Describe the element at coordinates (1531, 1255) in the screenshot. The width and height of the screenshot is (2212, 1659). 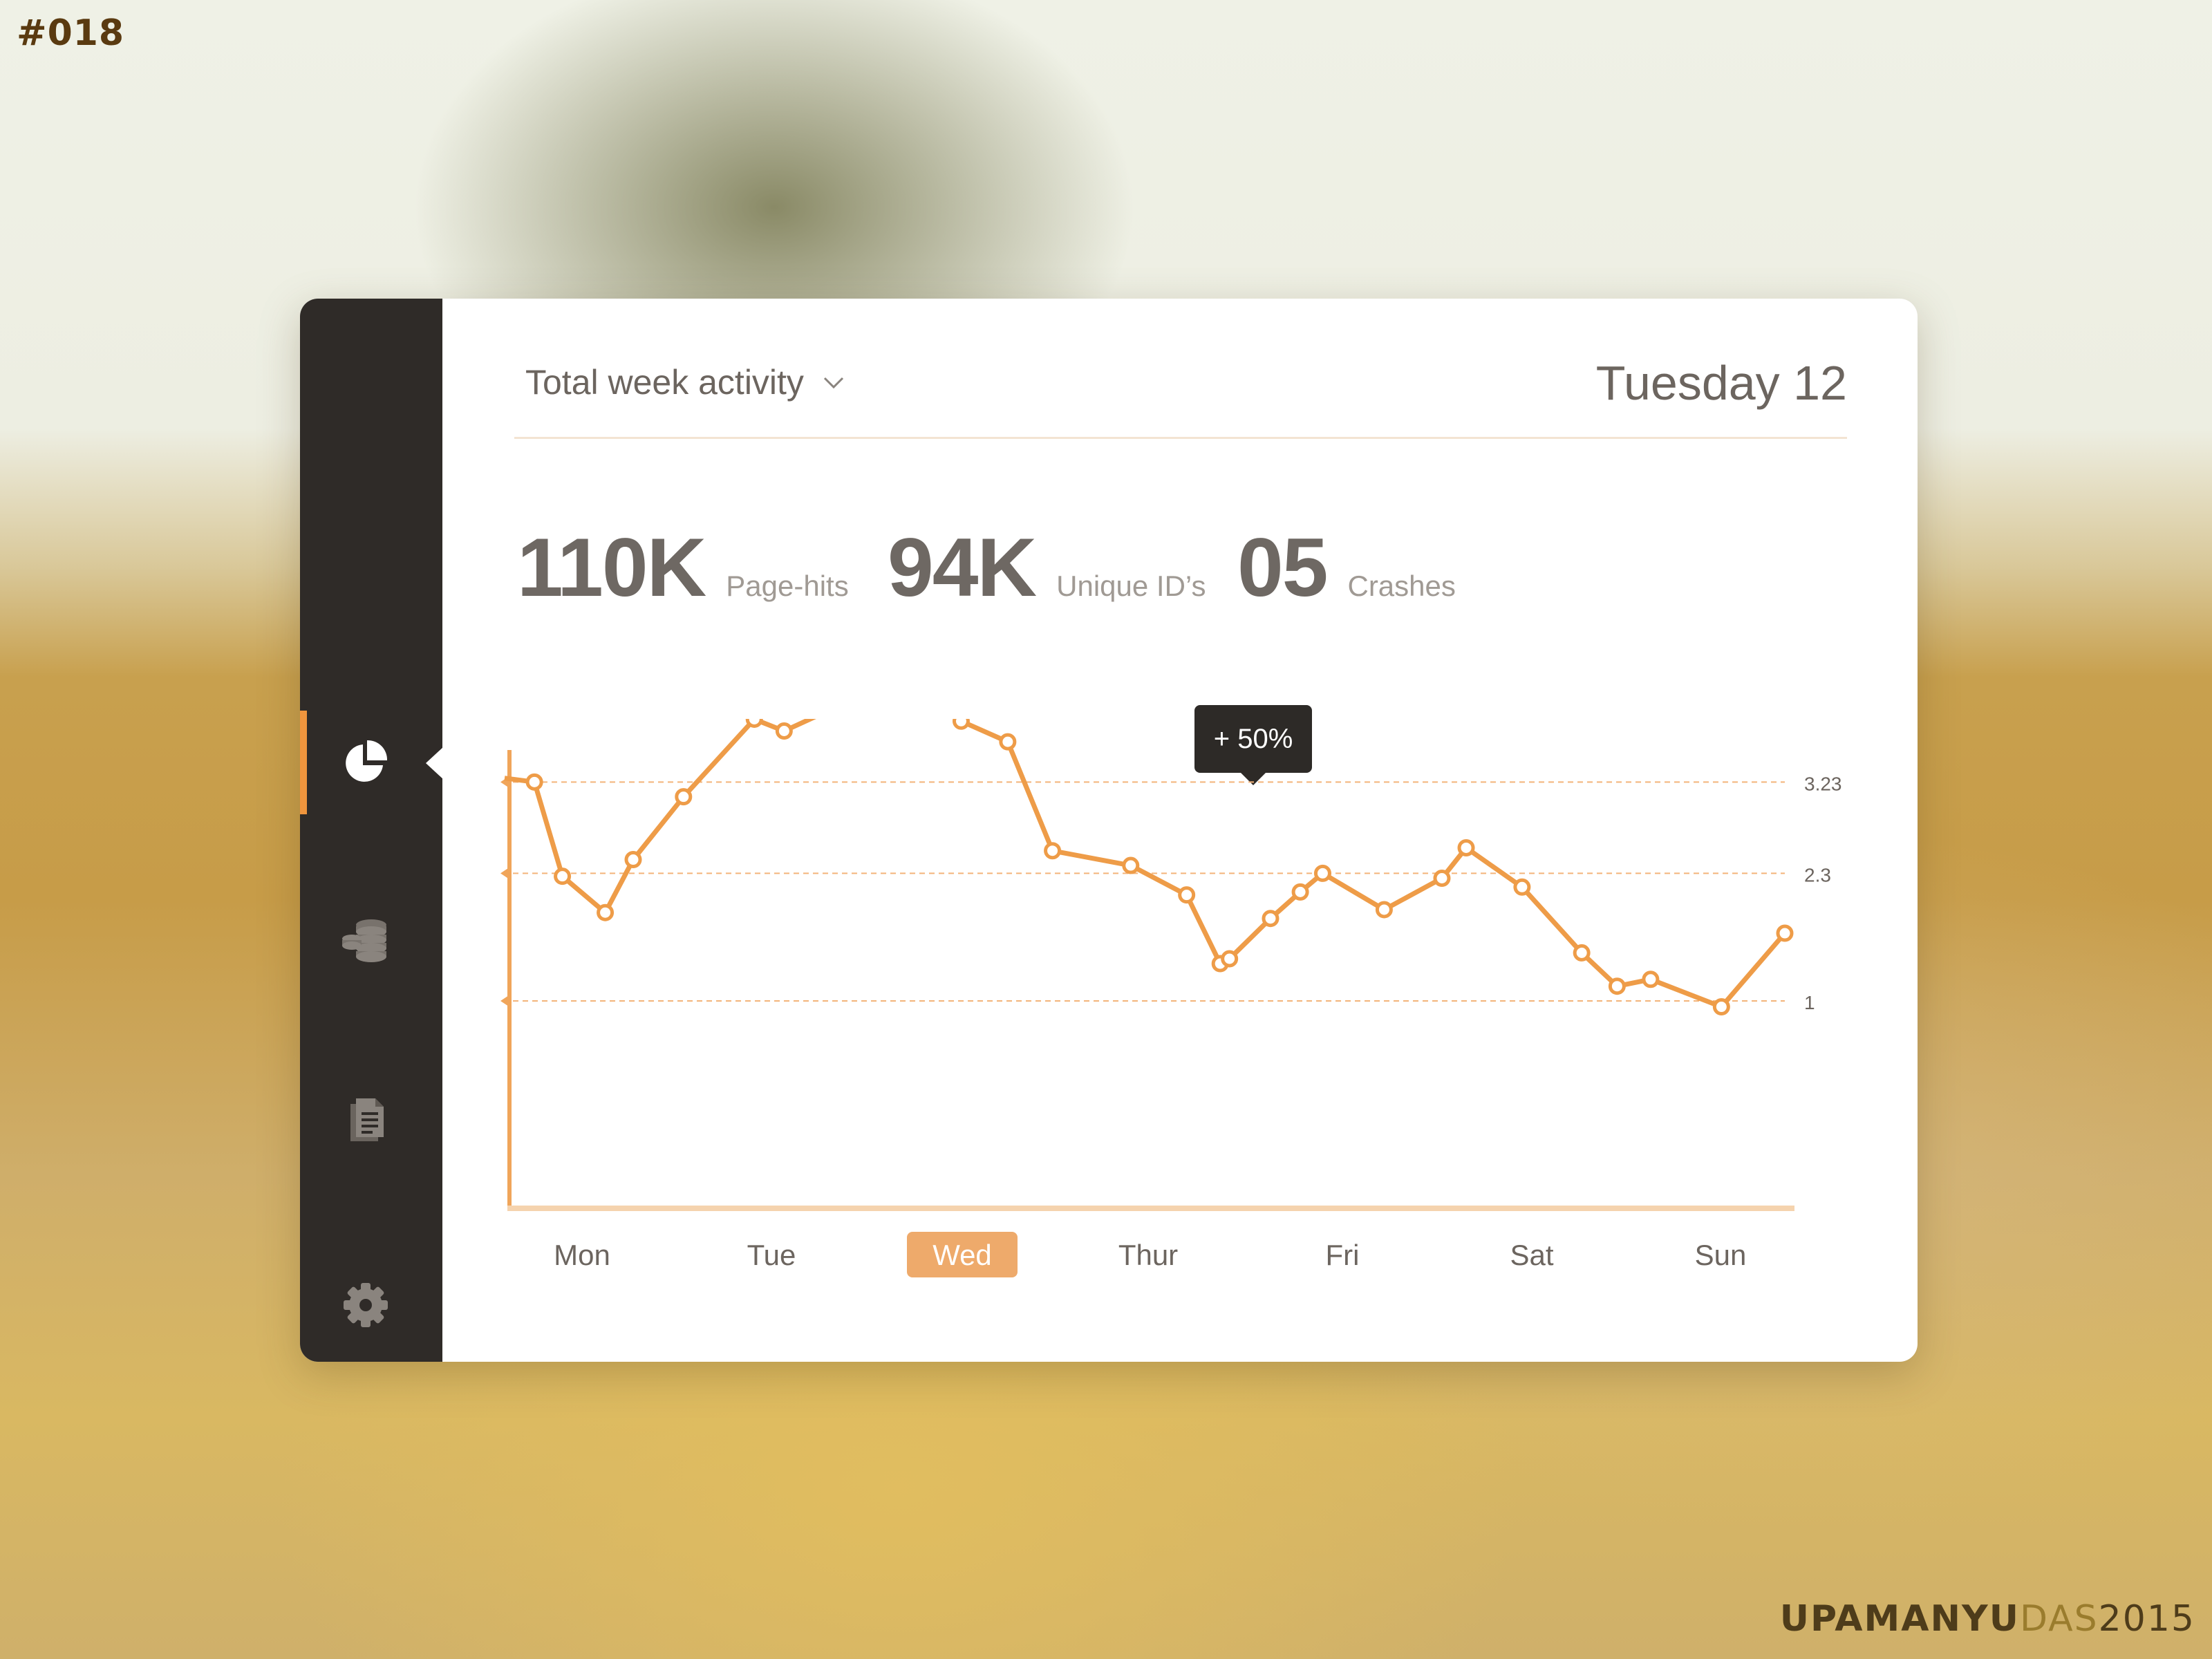
I see `day-label-sat: Sat` at that location.